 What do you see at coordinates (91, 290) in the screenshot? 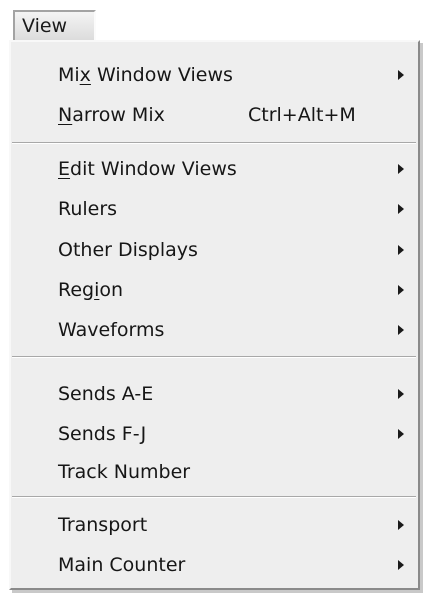
I see `menu-item-label: Region` at bounding box center [91, 290].